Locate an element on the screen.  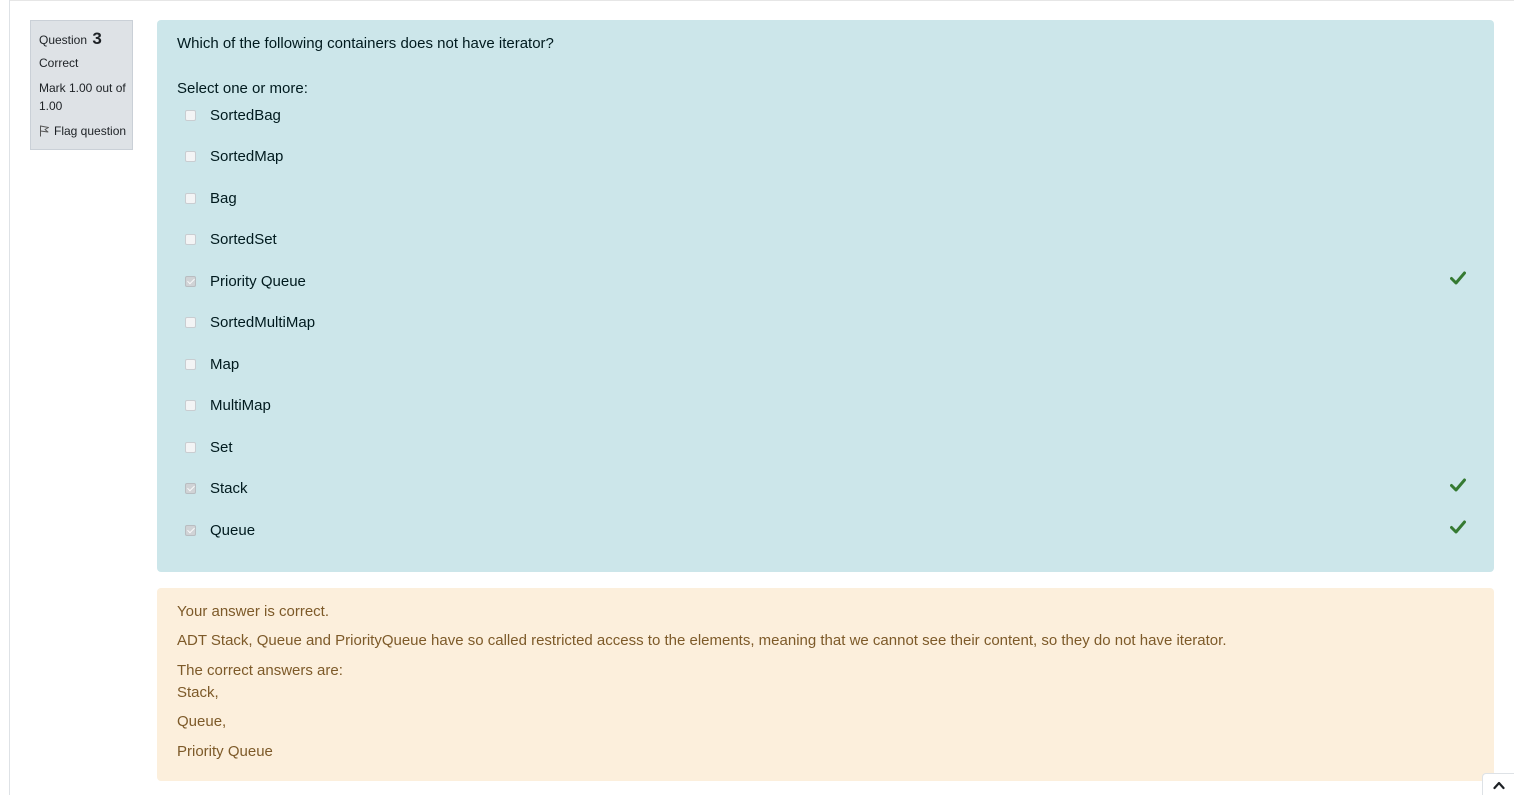
option-priority-queue: Priority Queue is located at coordinates (245, 281).